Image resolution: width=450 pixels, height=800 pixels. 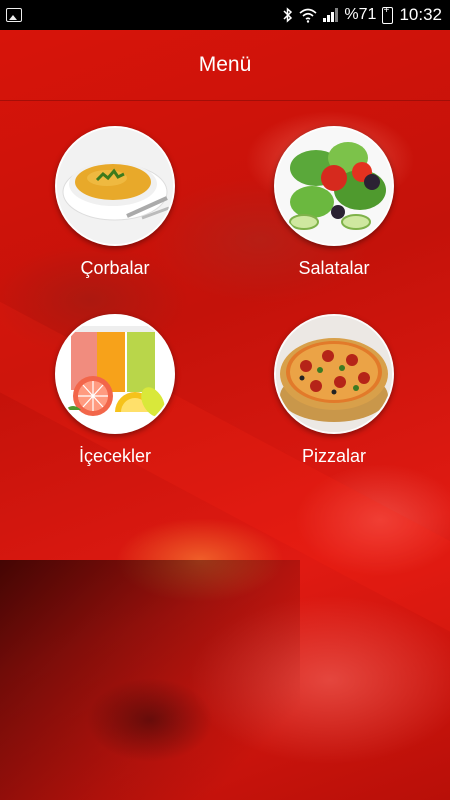 What do you see at coordinates (288, 15) in the screenshot?
I see `bluetooth-icon` at bounding box center [288, 15].